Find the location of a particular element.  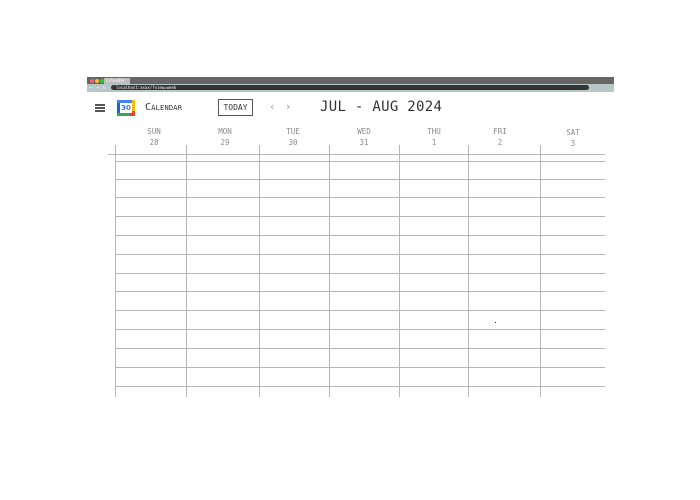

day-header-fri: FRI 2 is located at coordinates (500, 137).